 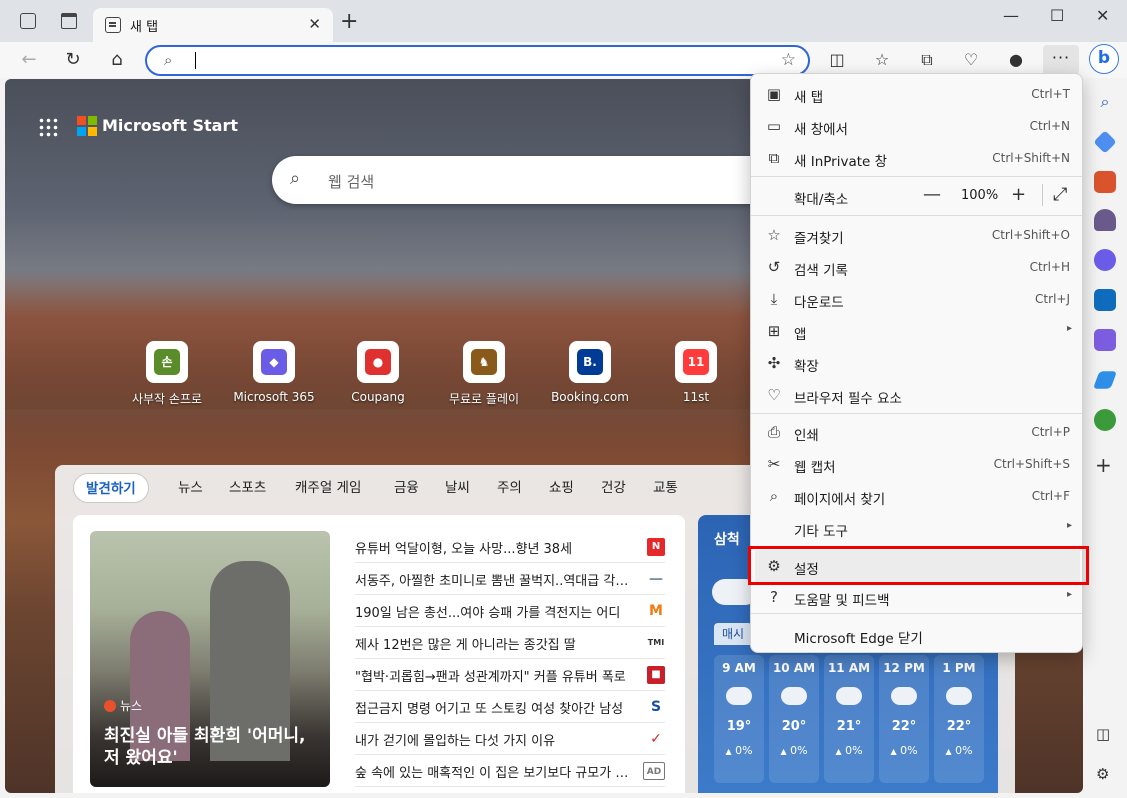 I want to click on tab-weather: 날씨, so click(x=457, y=488).